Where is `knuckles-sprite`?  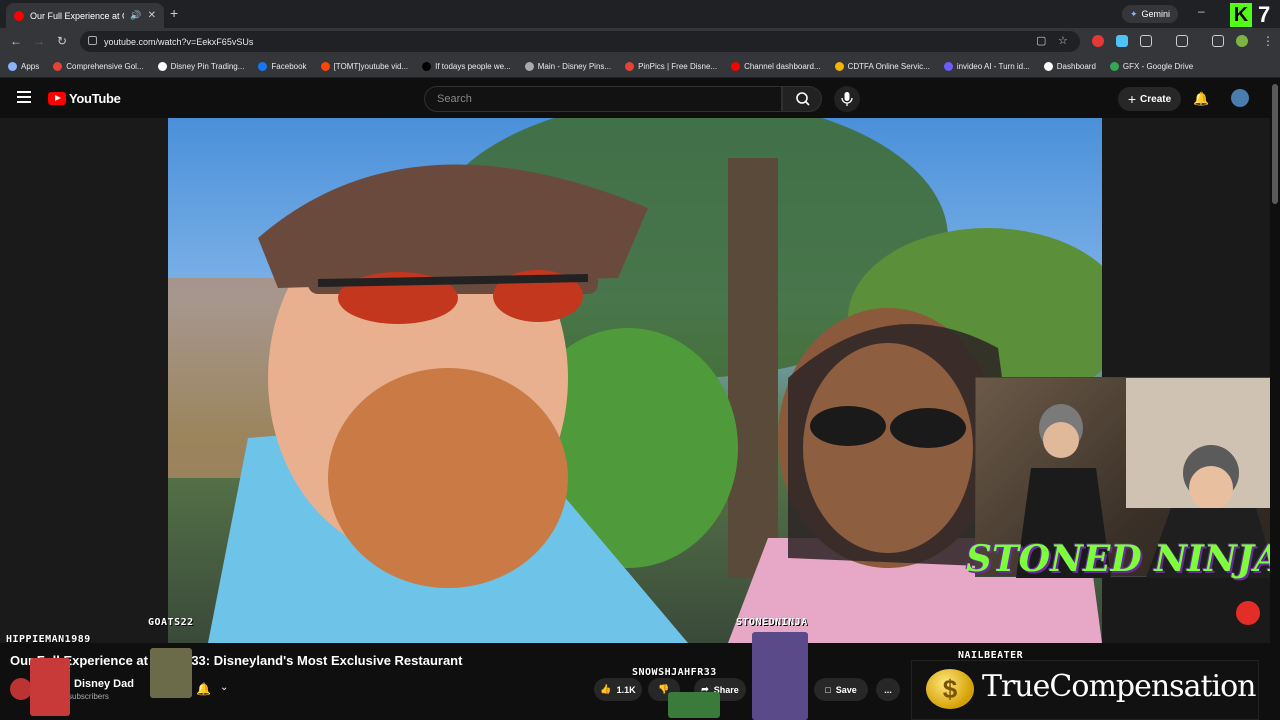
knuckles-sprite is located at coordinates (50, 687).